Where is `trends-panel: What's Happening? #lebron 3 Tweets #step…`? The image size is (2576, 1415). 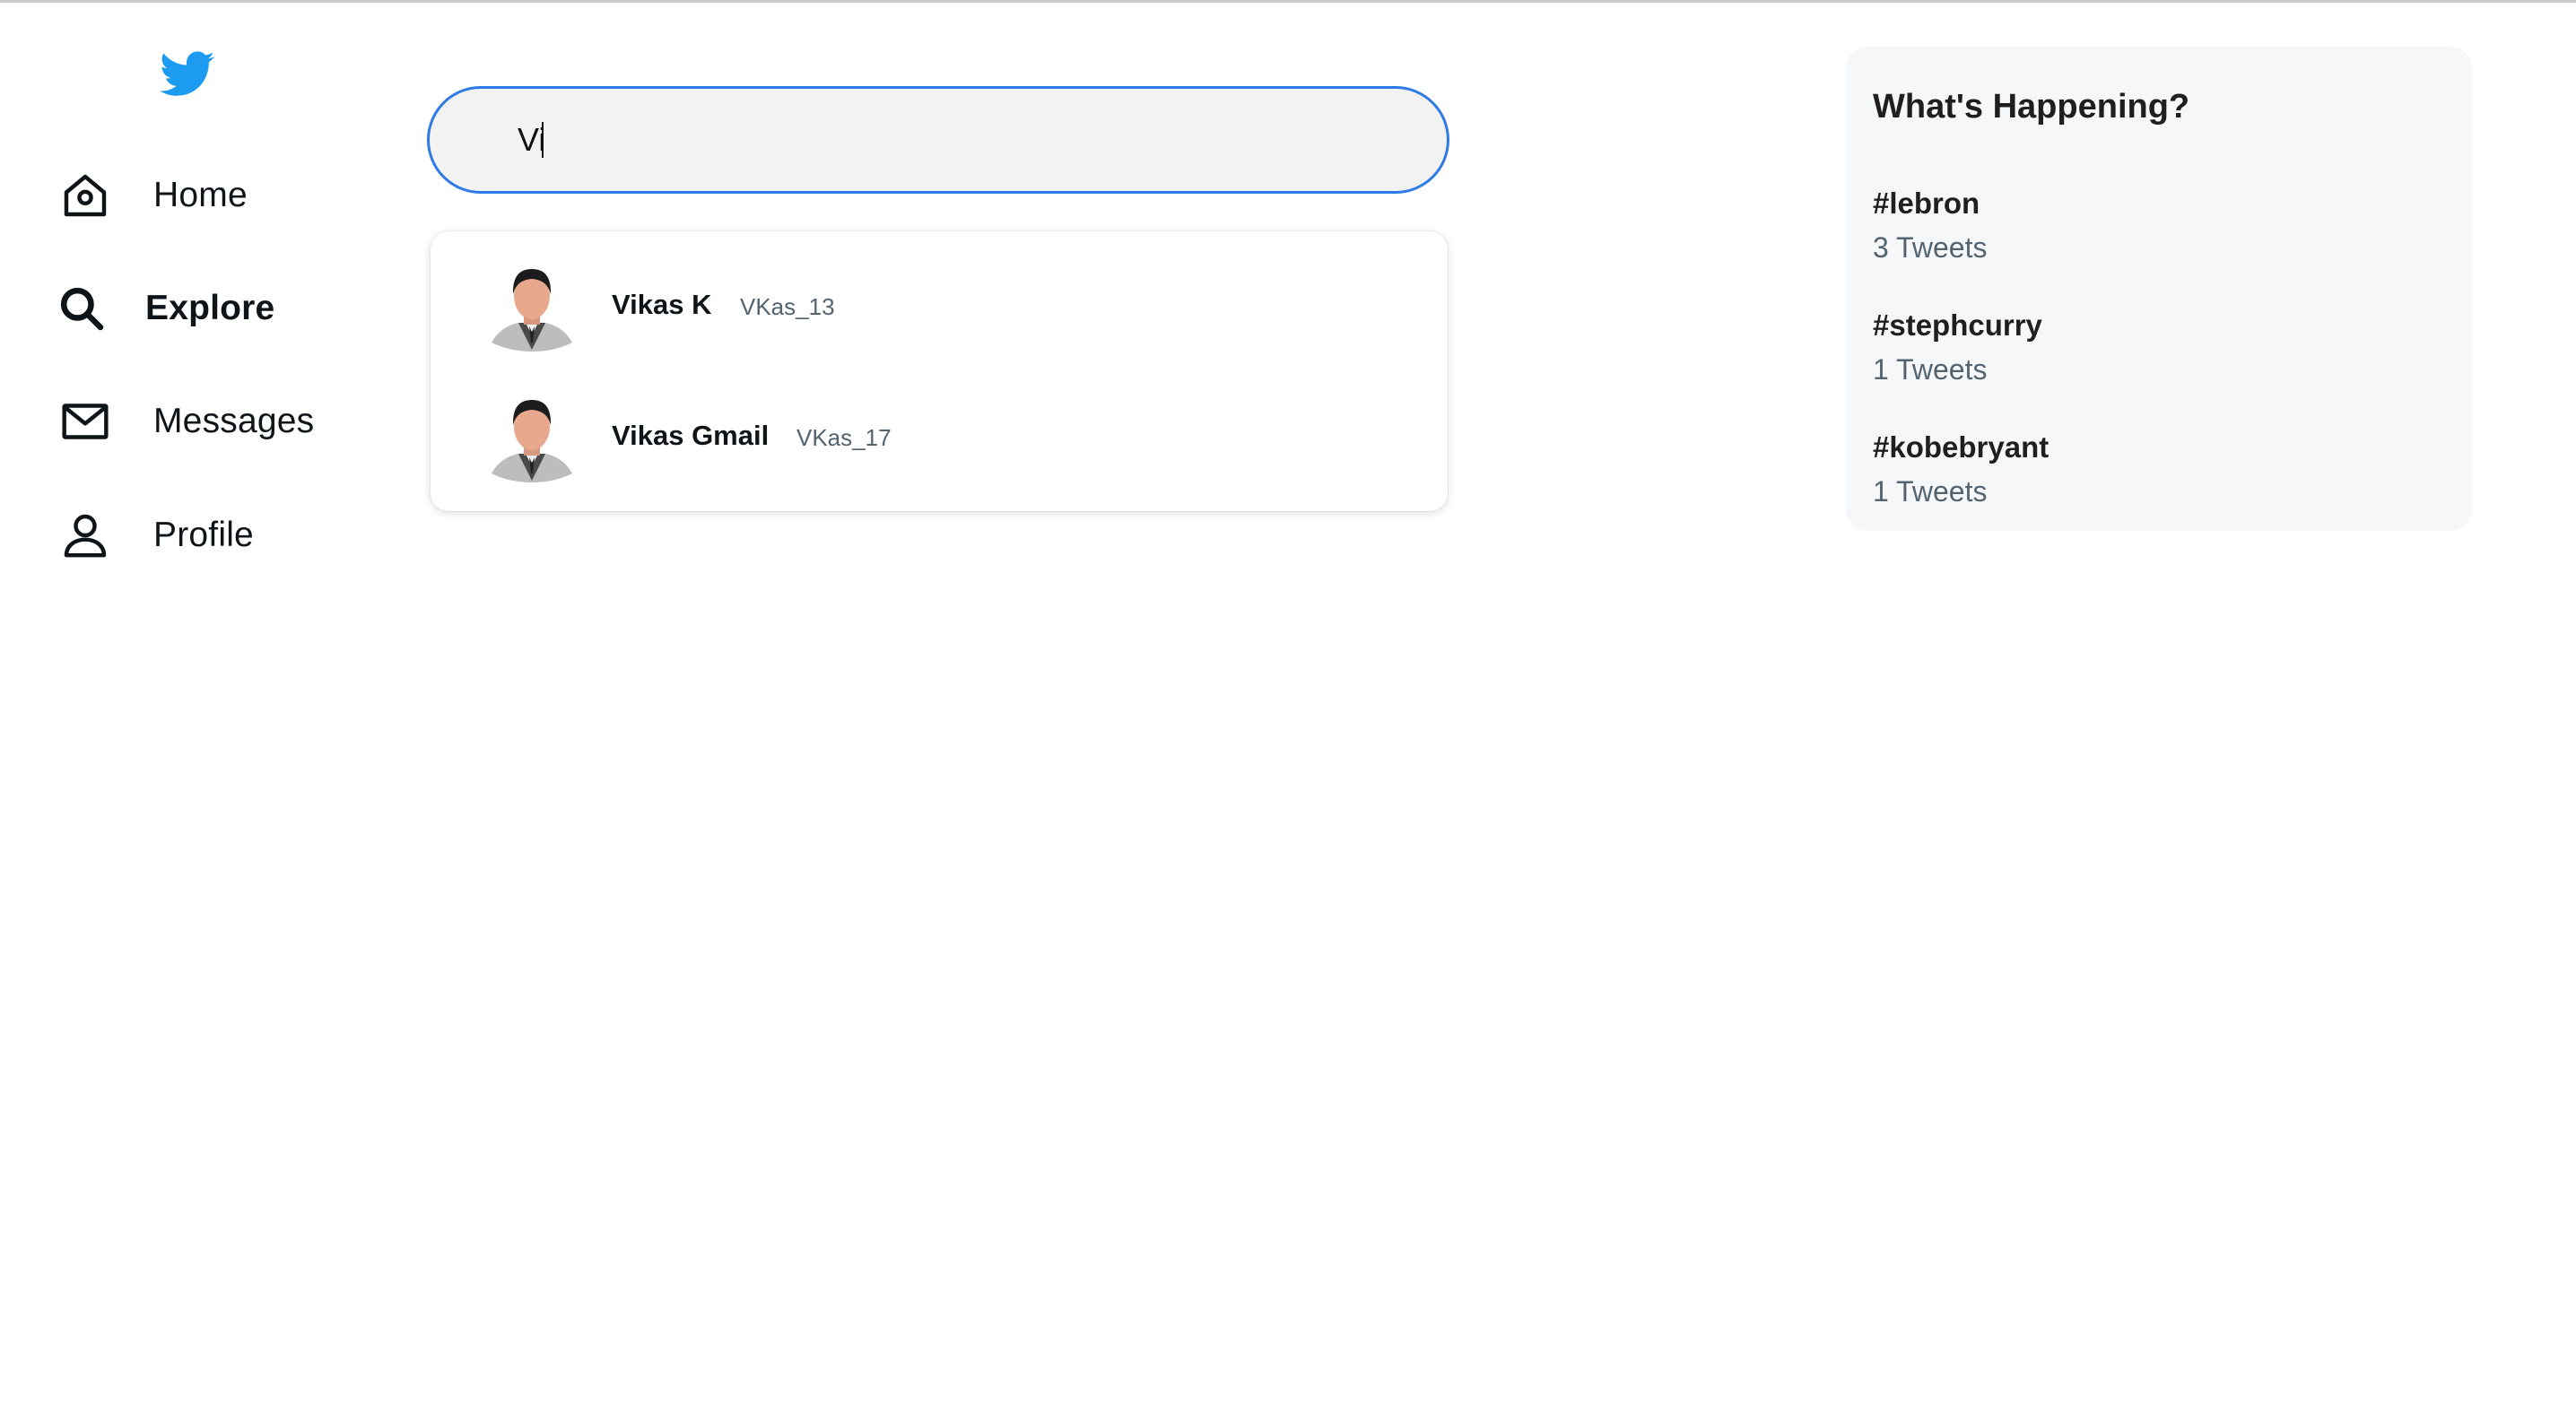 trends-panel: What's Happening? #lebron 3 Tweets #step… is located at coordinates (2159, 289).